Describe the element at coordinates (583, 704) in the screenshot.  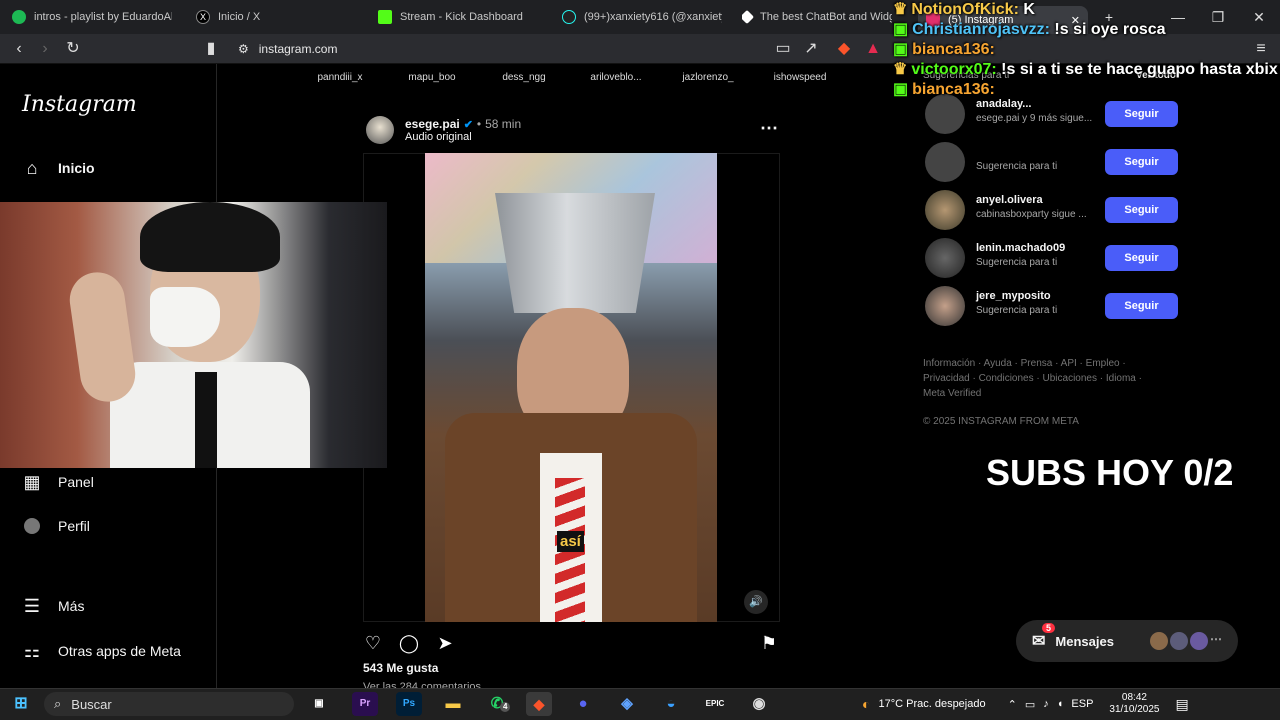
I see `discord-icon: ●` at that location.